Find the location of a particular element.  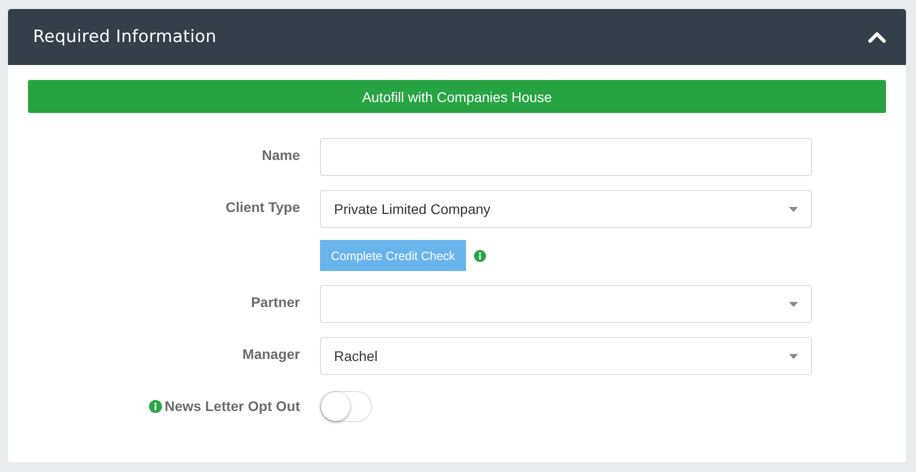

select-field: Private Limited Company is located at coordinates (566, 209).